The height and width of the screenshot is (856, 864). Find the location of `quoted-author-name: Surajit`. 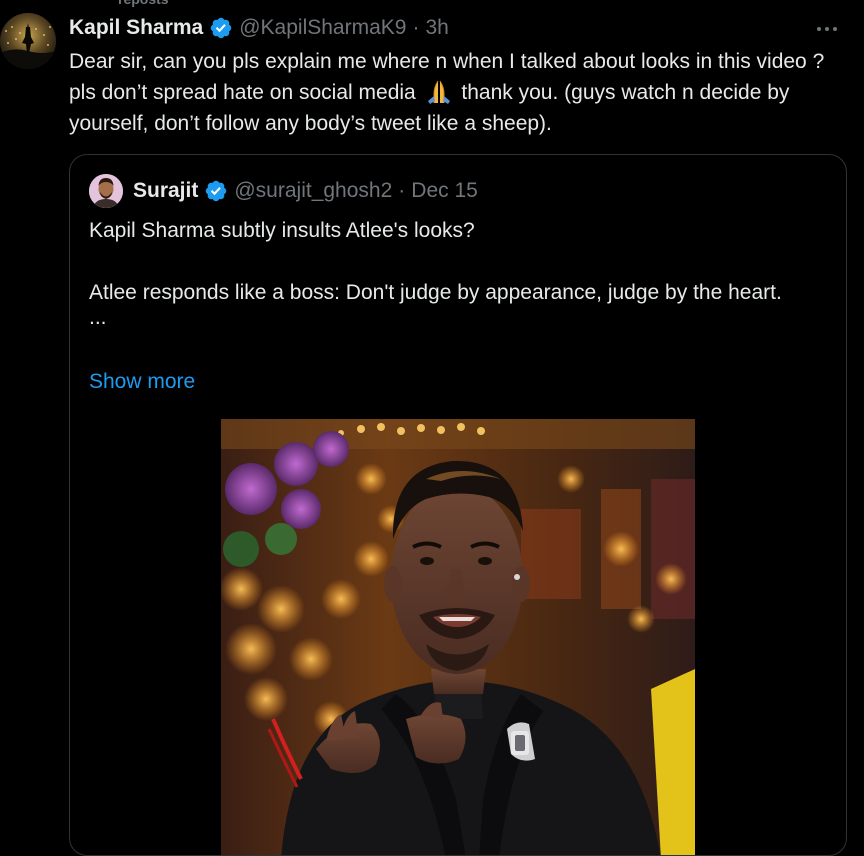

quoted-author-name: Surajit is located at coordinates (165, 191).